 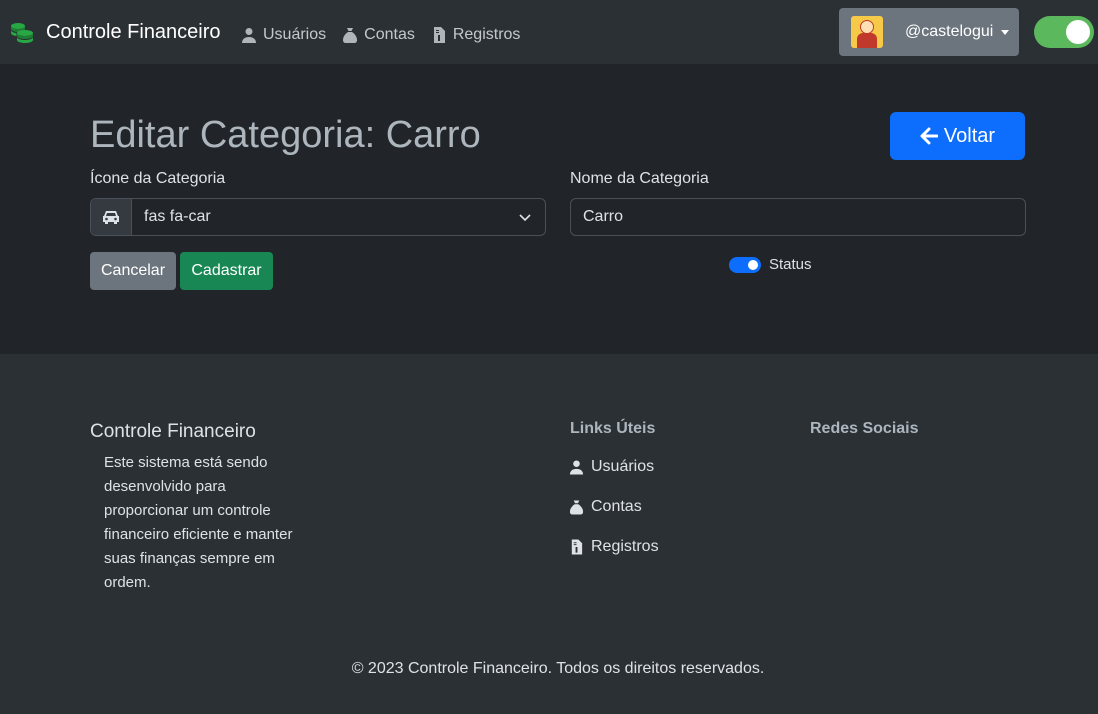 I want to click on brand-link: Controle Financeiro, so click(x=115, y=32).